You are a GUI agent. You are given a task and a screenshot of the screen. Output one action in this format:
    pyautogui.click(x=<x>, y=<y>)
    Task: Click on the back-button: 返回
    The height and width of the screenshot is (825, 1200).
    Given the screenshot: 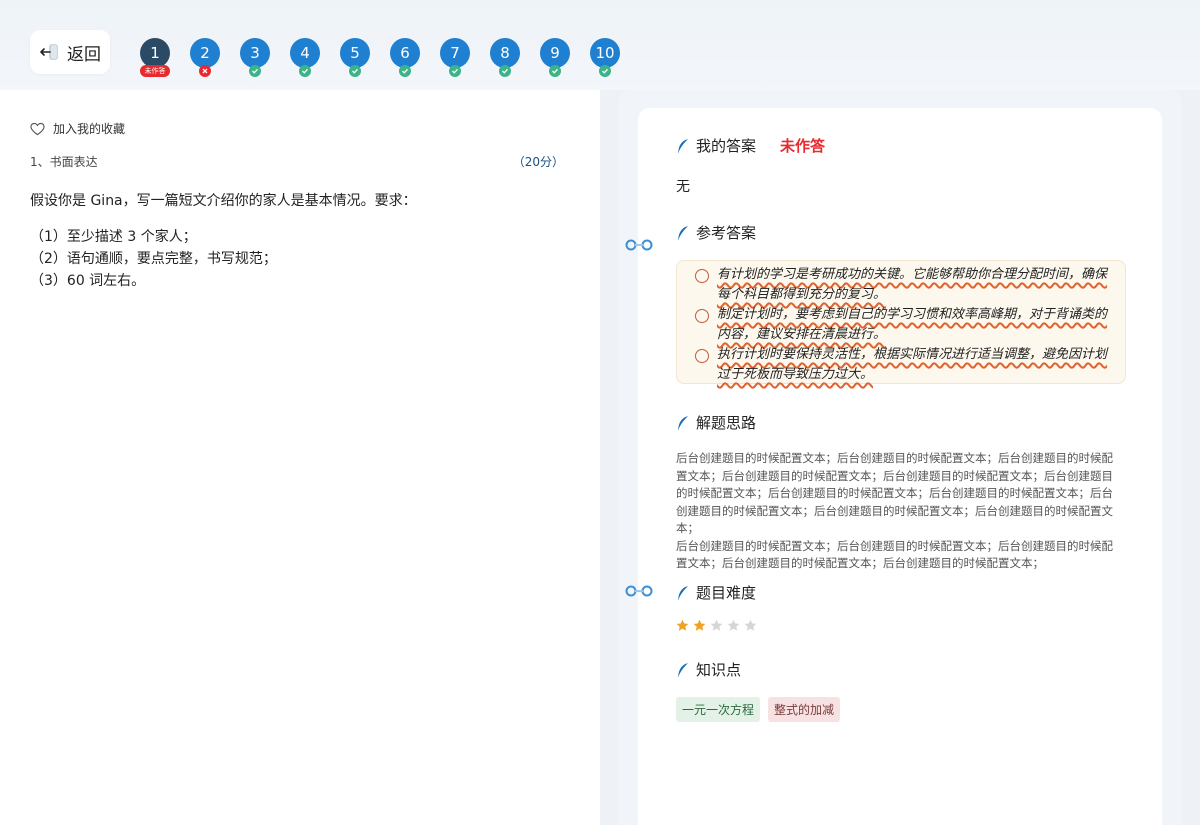 What is the action you would take?
    pyautogui.click(x=70, y=52)
    